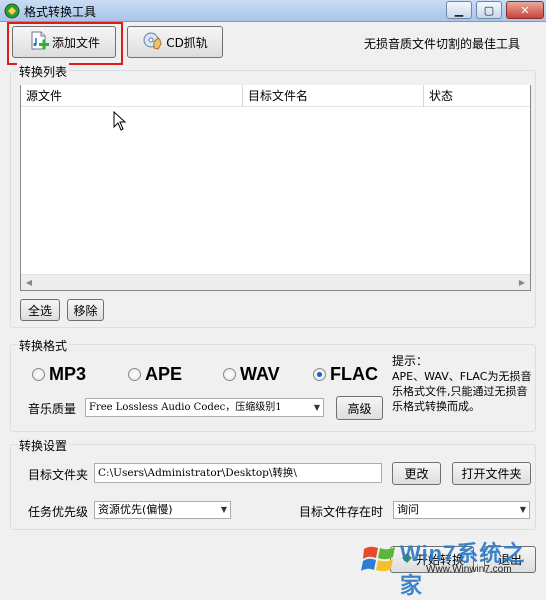 This screenshot has width=546, height=600. Describe the element at coordinates (185, 407) in the screenshot. I see `quality-value: Free Lossless Audio Codec，压缩级别1` at that location.